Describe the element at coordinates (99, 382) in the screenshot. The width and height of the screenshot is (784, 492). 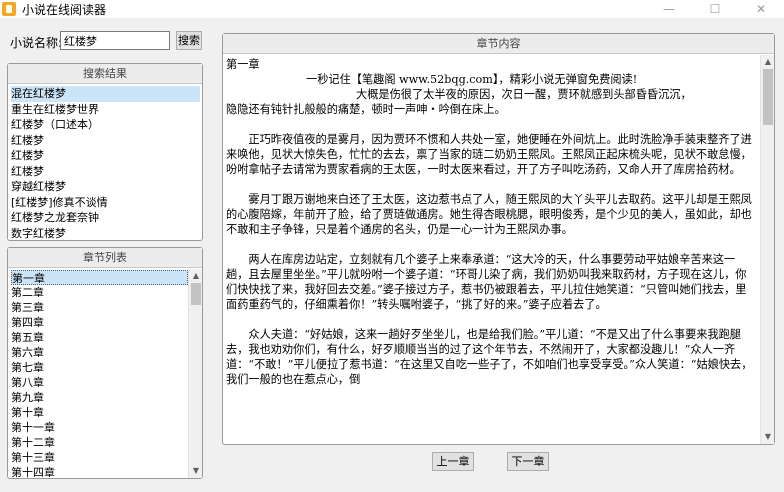
I see `chapter-item: 第八章` at that location.